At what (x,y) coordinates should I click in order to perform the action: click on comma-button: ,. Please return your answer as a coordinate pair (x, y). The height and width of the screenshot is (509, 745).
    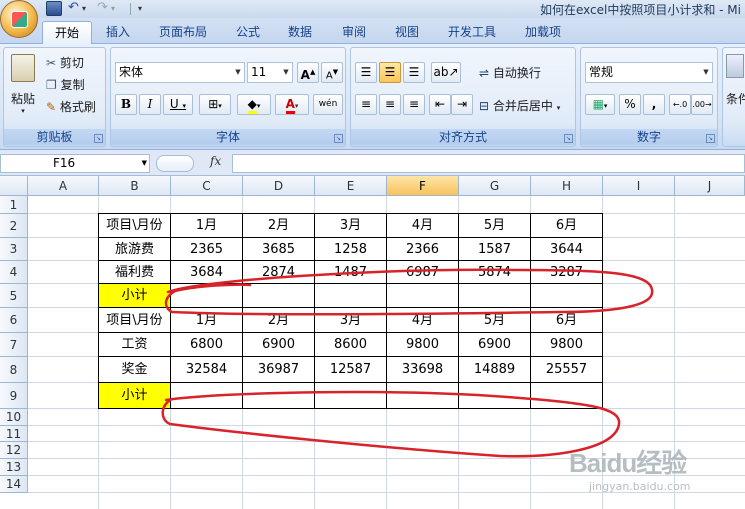
    Looking at the image, I should click on (654, 104).